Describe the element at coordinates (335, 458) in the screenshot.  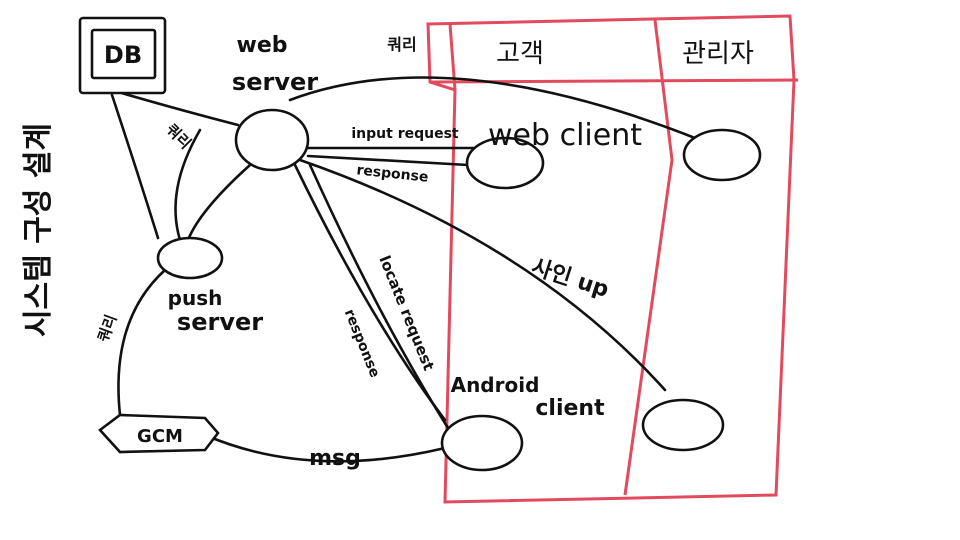
I see `edge-label-msg: msg` at that location.